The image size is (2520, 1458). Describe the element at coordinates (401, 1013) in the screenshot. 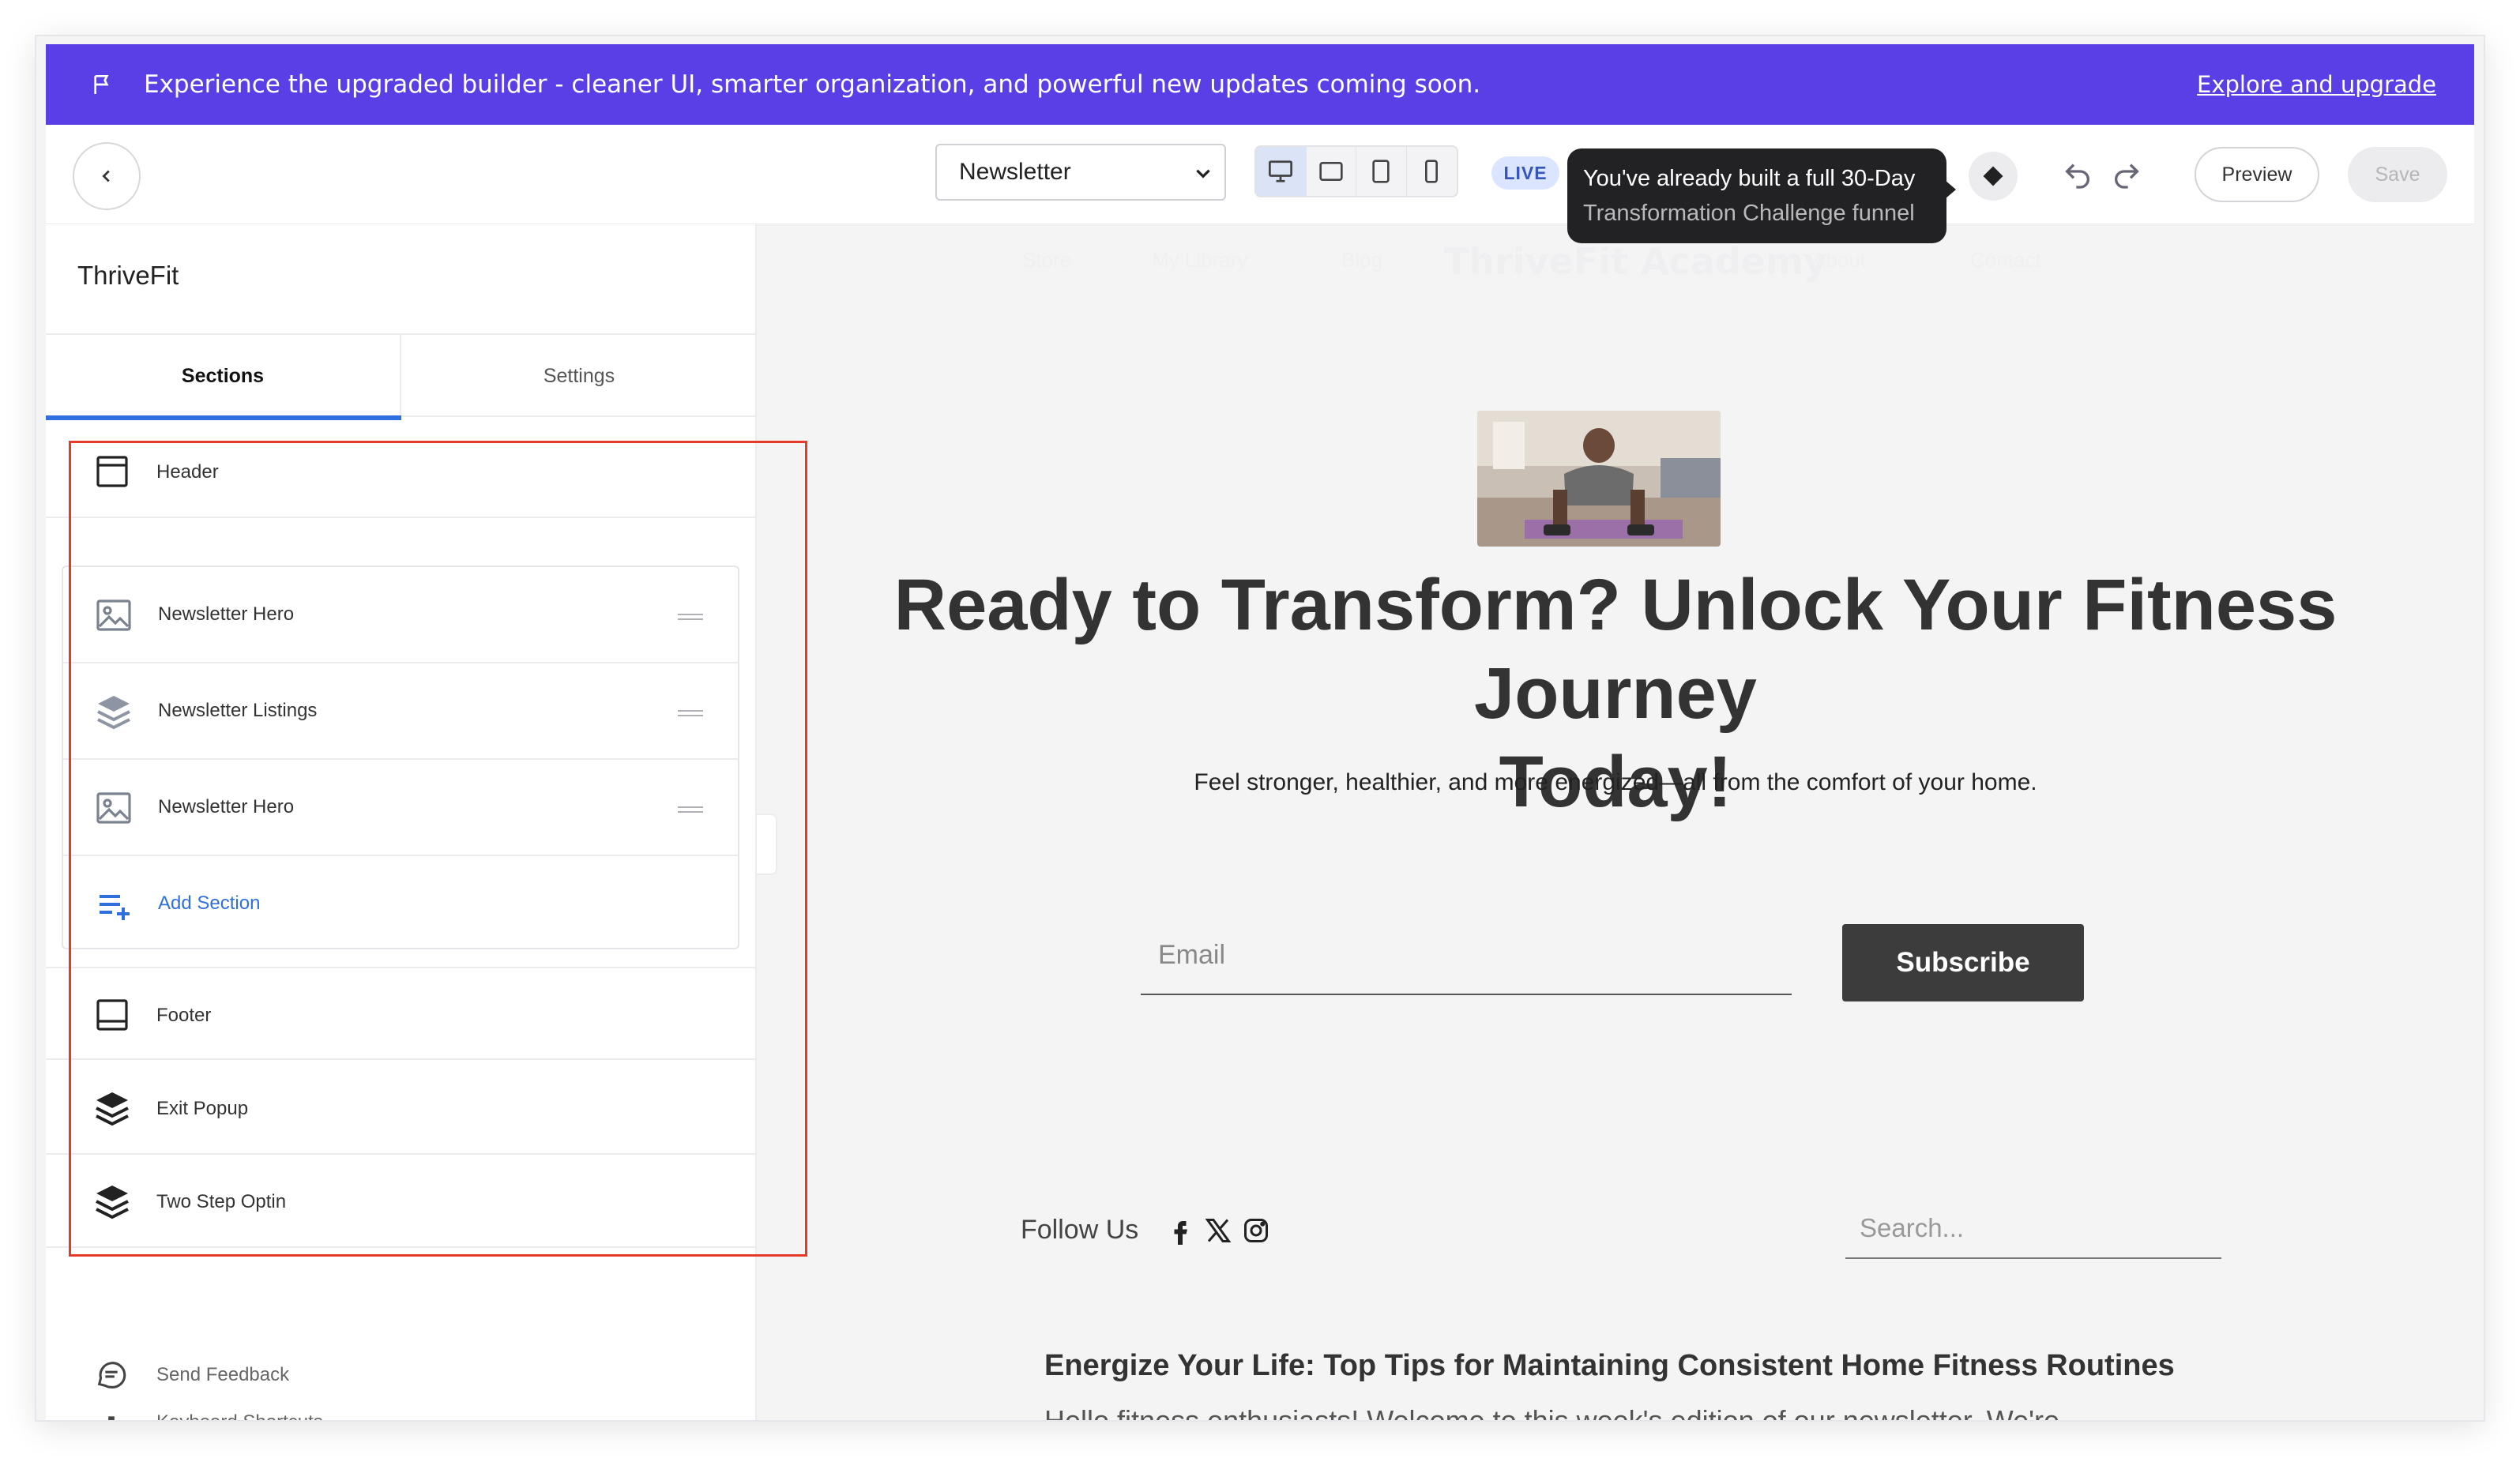

I see `section-footer: Footer` at that location.